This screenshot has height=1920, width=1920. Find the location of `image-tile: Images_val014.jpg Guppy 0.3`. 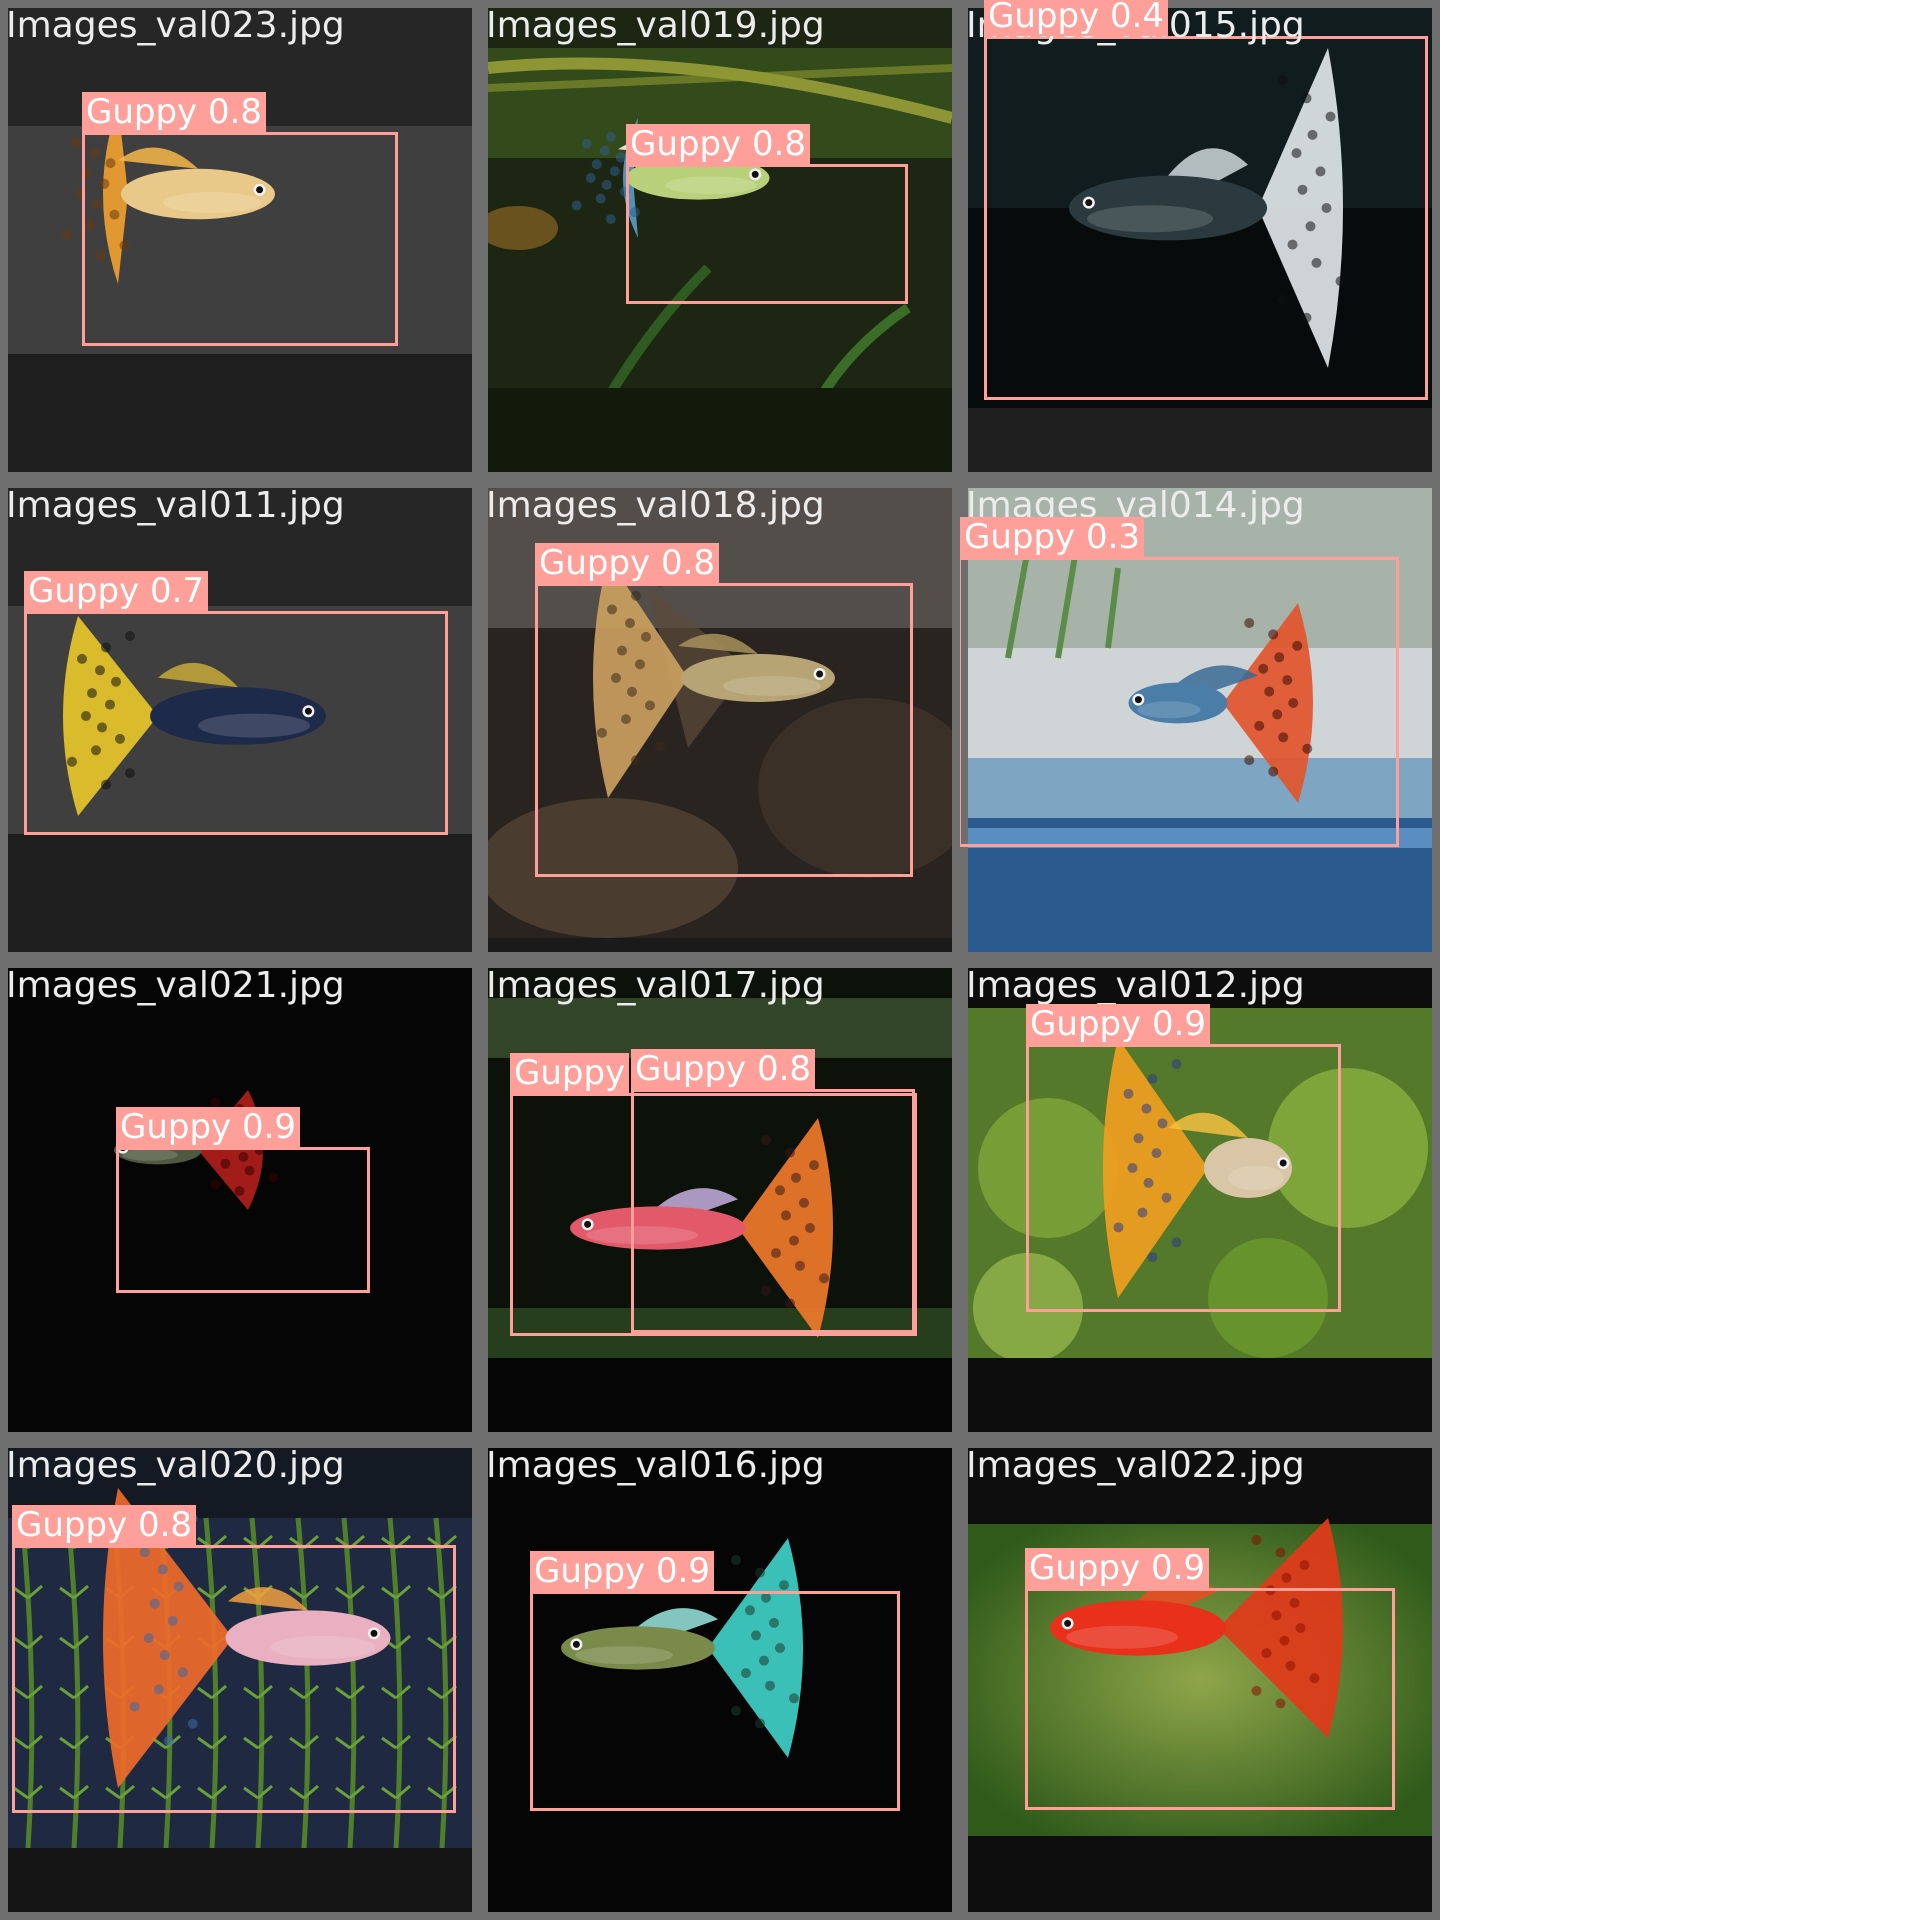

image-tile: Images_val014.jpg Guppy 0.3 is located at coordinates (1200, 720).